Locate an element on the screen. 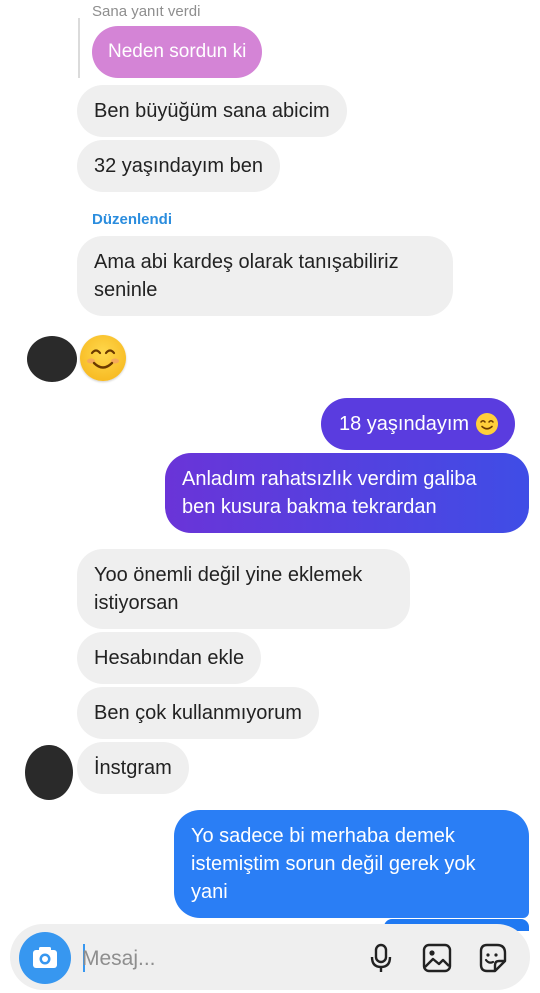  incoming-message: İnstgram is located at coordinates (133, 768).